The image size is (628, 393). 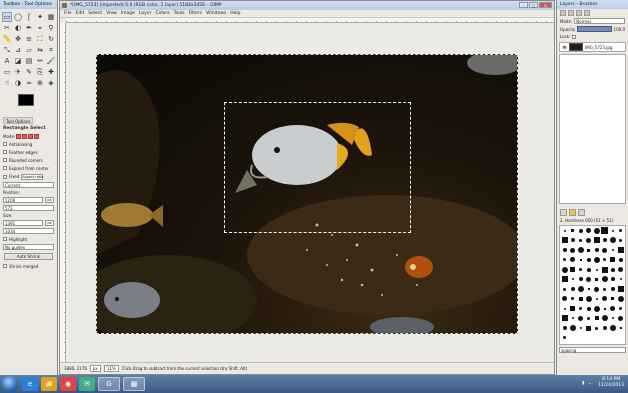 What do you see at coordinates (23, 200) in the screenshot?
I see `position-x-field: 1206` at bounding box center [23, 200].